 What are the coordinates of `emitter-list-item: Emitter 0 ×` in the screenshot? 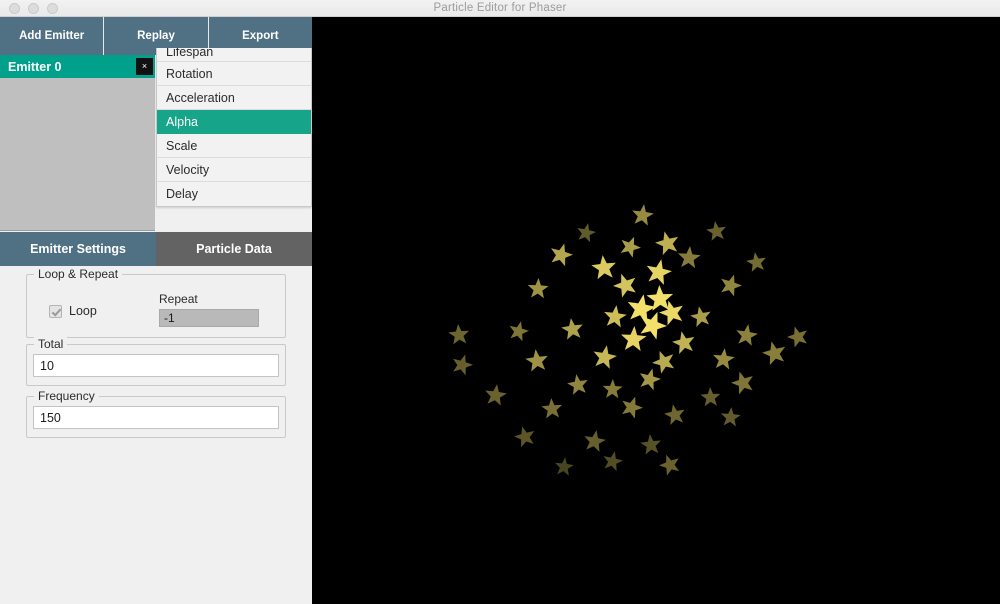 It's located at (77, 66).